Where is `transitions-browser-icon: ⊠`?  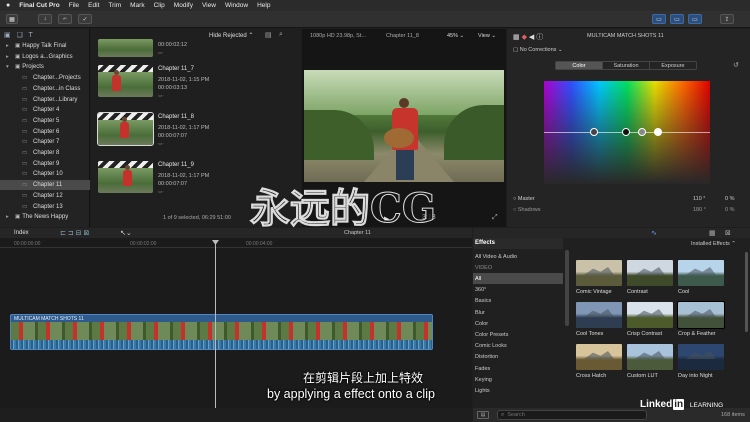
transitions-browser-icon: ⊠ is located at coordinates (728, 233).